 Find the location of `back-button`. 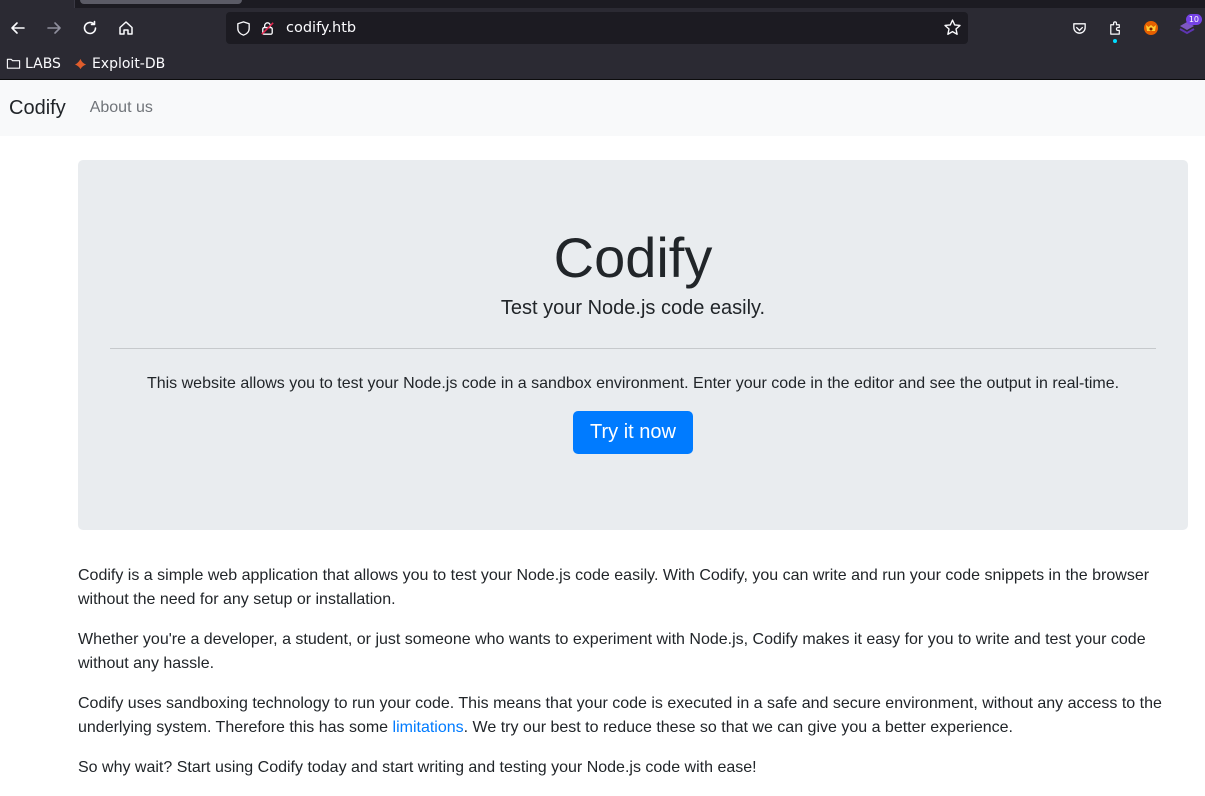

back-button is located at coordinates (18, 28).